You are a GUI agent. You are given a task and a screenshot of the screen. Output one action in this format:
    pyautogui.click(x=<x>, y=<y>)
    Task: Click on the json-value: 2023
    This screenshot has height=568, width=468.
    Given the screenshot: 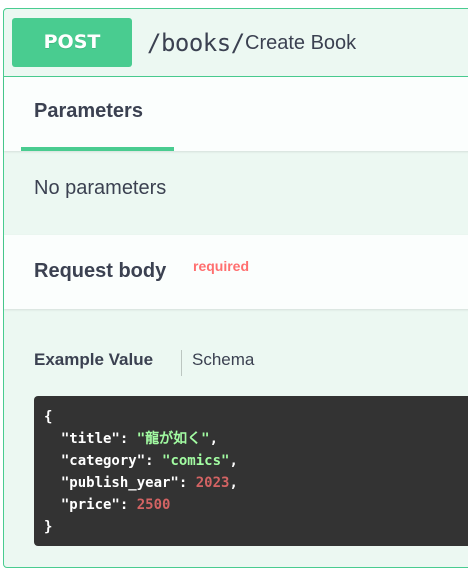 What is the action you would take?
    pyautogui.click(x=212, y=483)
    